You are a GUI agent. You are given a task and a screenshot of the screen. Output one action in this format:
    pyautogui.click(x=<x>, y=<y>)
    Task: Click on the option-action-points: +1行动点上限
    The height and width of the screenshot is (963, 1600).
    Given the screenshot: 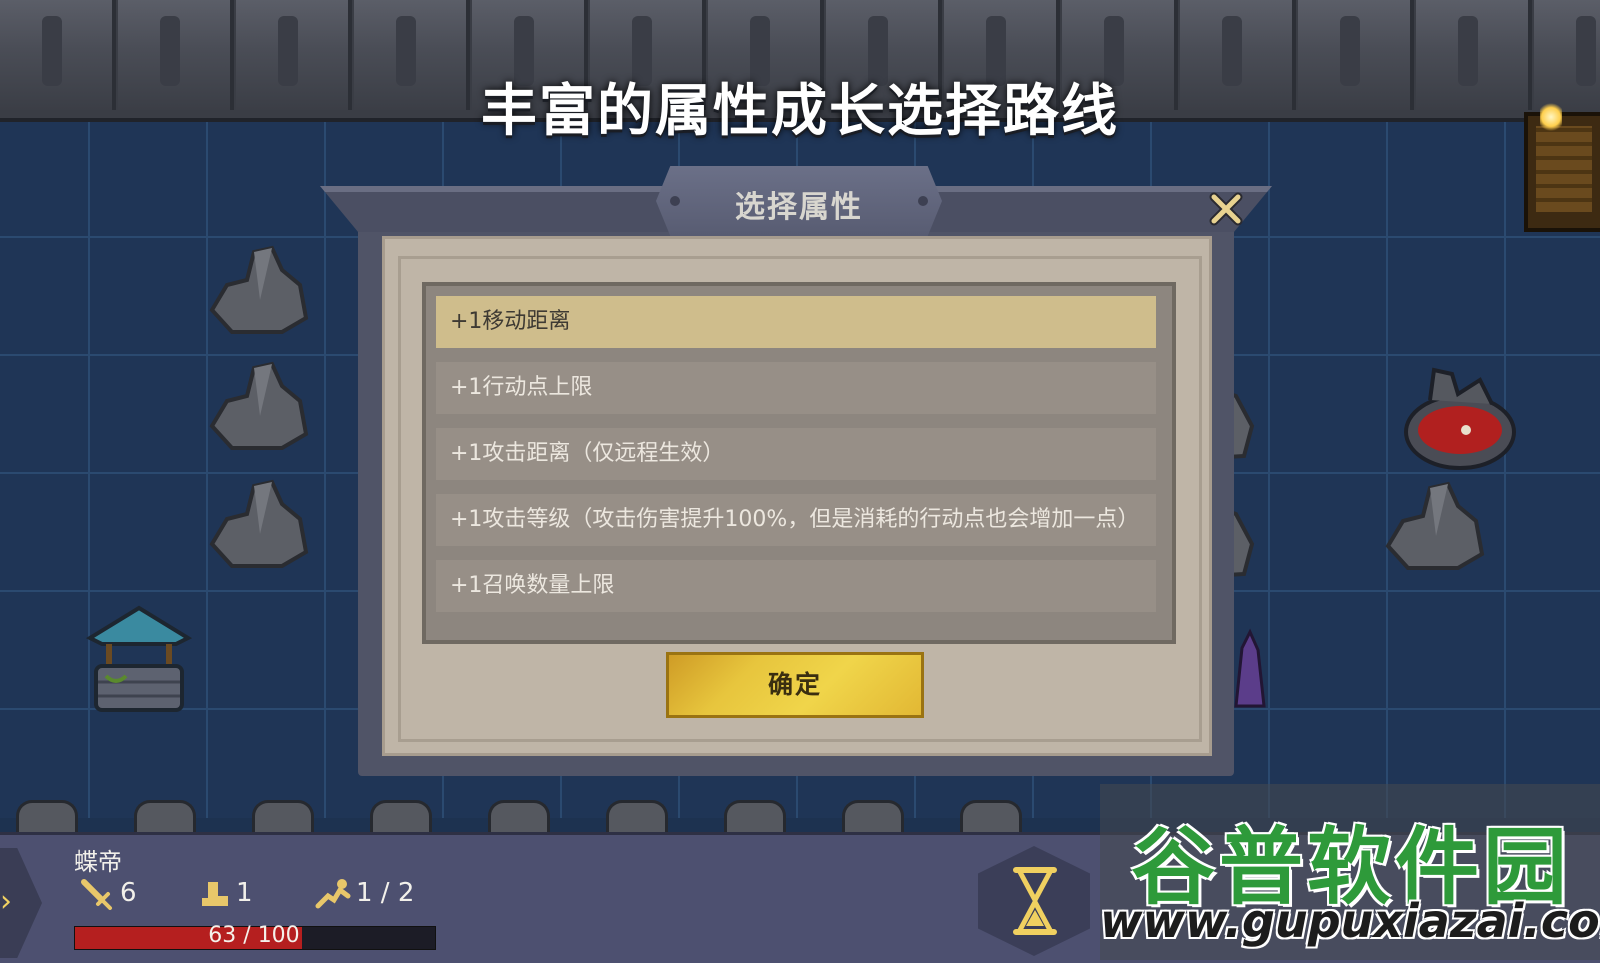 What is the action you would take?
    pyautogui.click(x=796, y=388)
    